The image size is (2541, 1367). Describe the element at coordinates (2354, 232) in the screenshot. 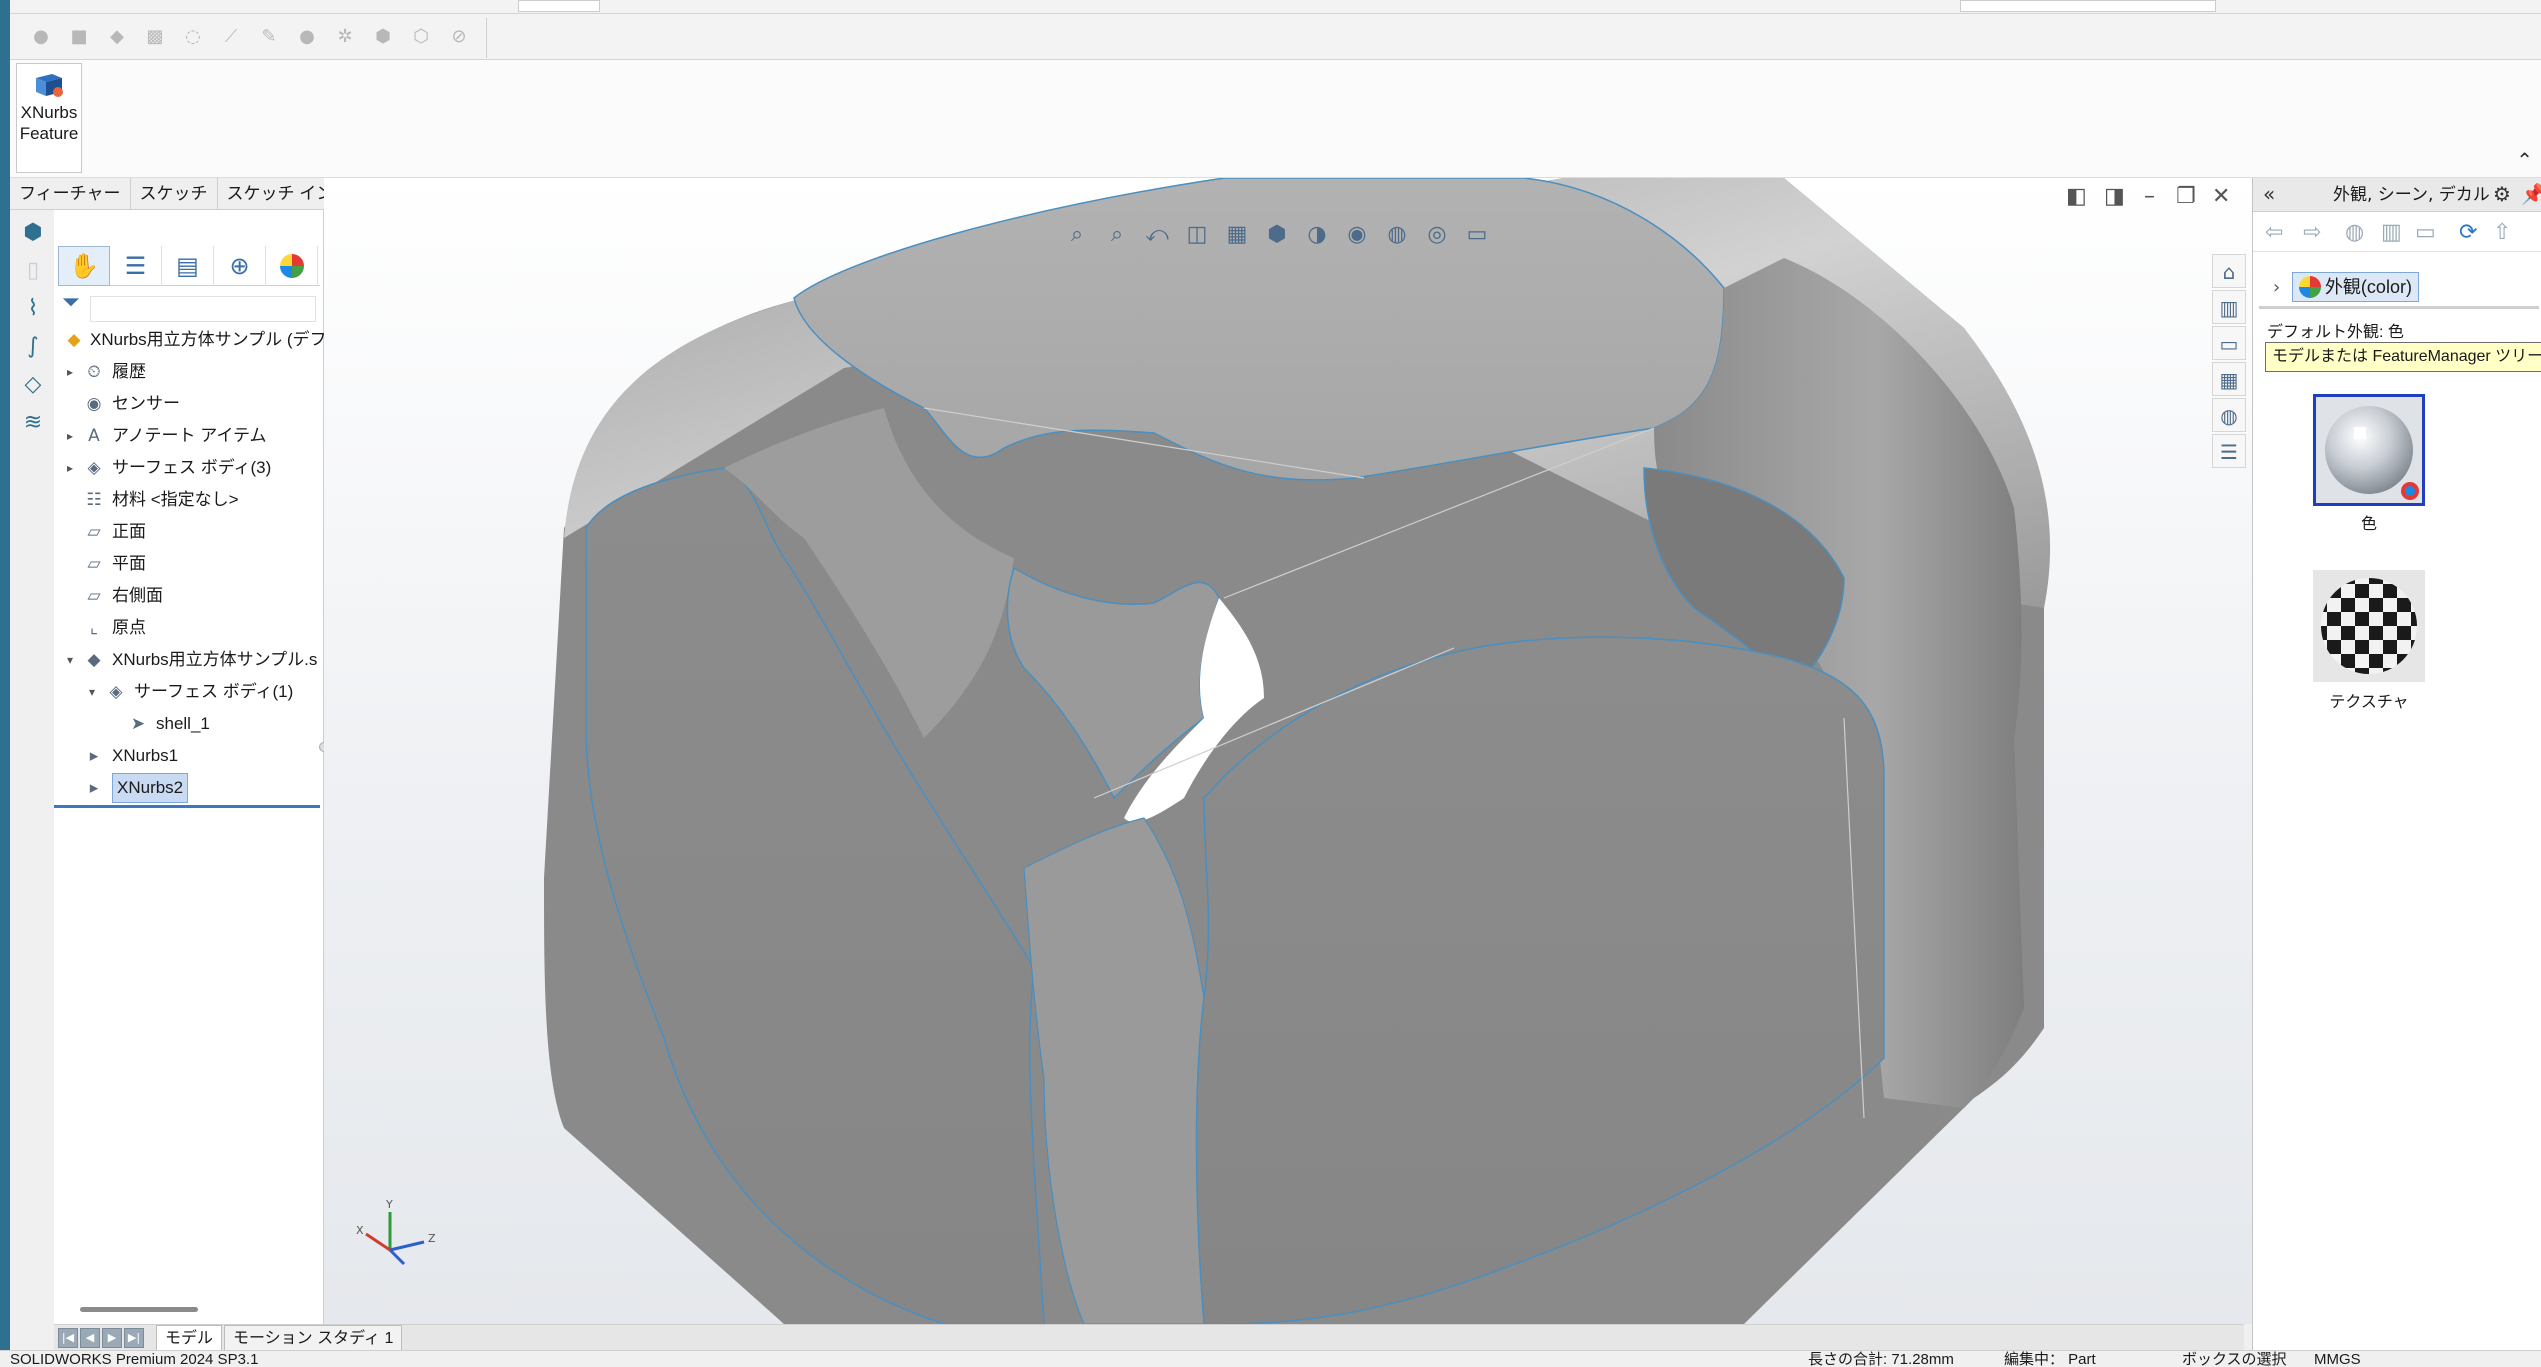

I see `sphere-add-icon: ◍` at that location.